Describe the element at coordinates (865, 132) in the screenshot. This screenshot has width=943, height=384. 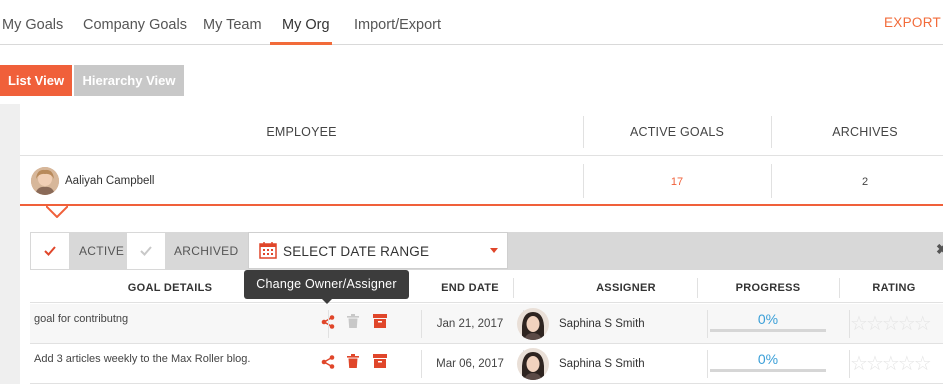
I see `archives-column-header: ARCHIVES` at that location.